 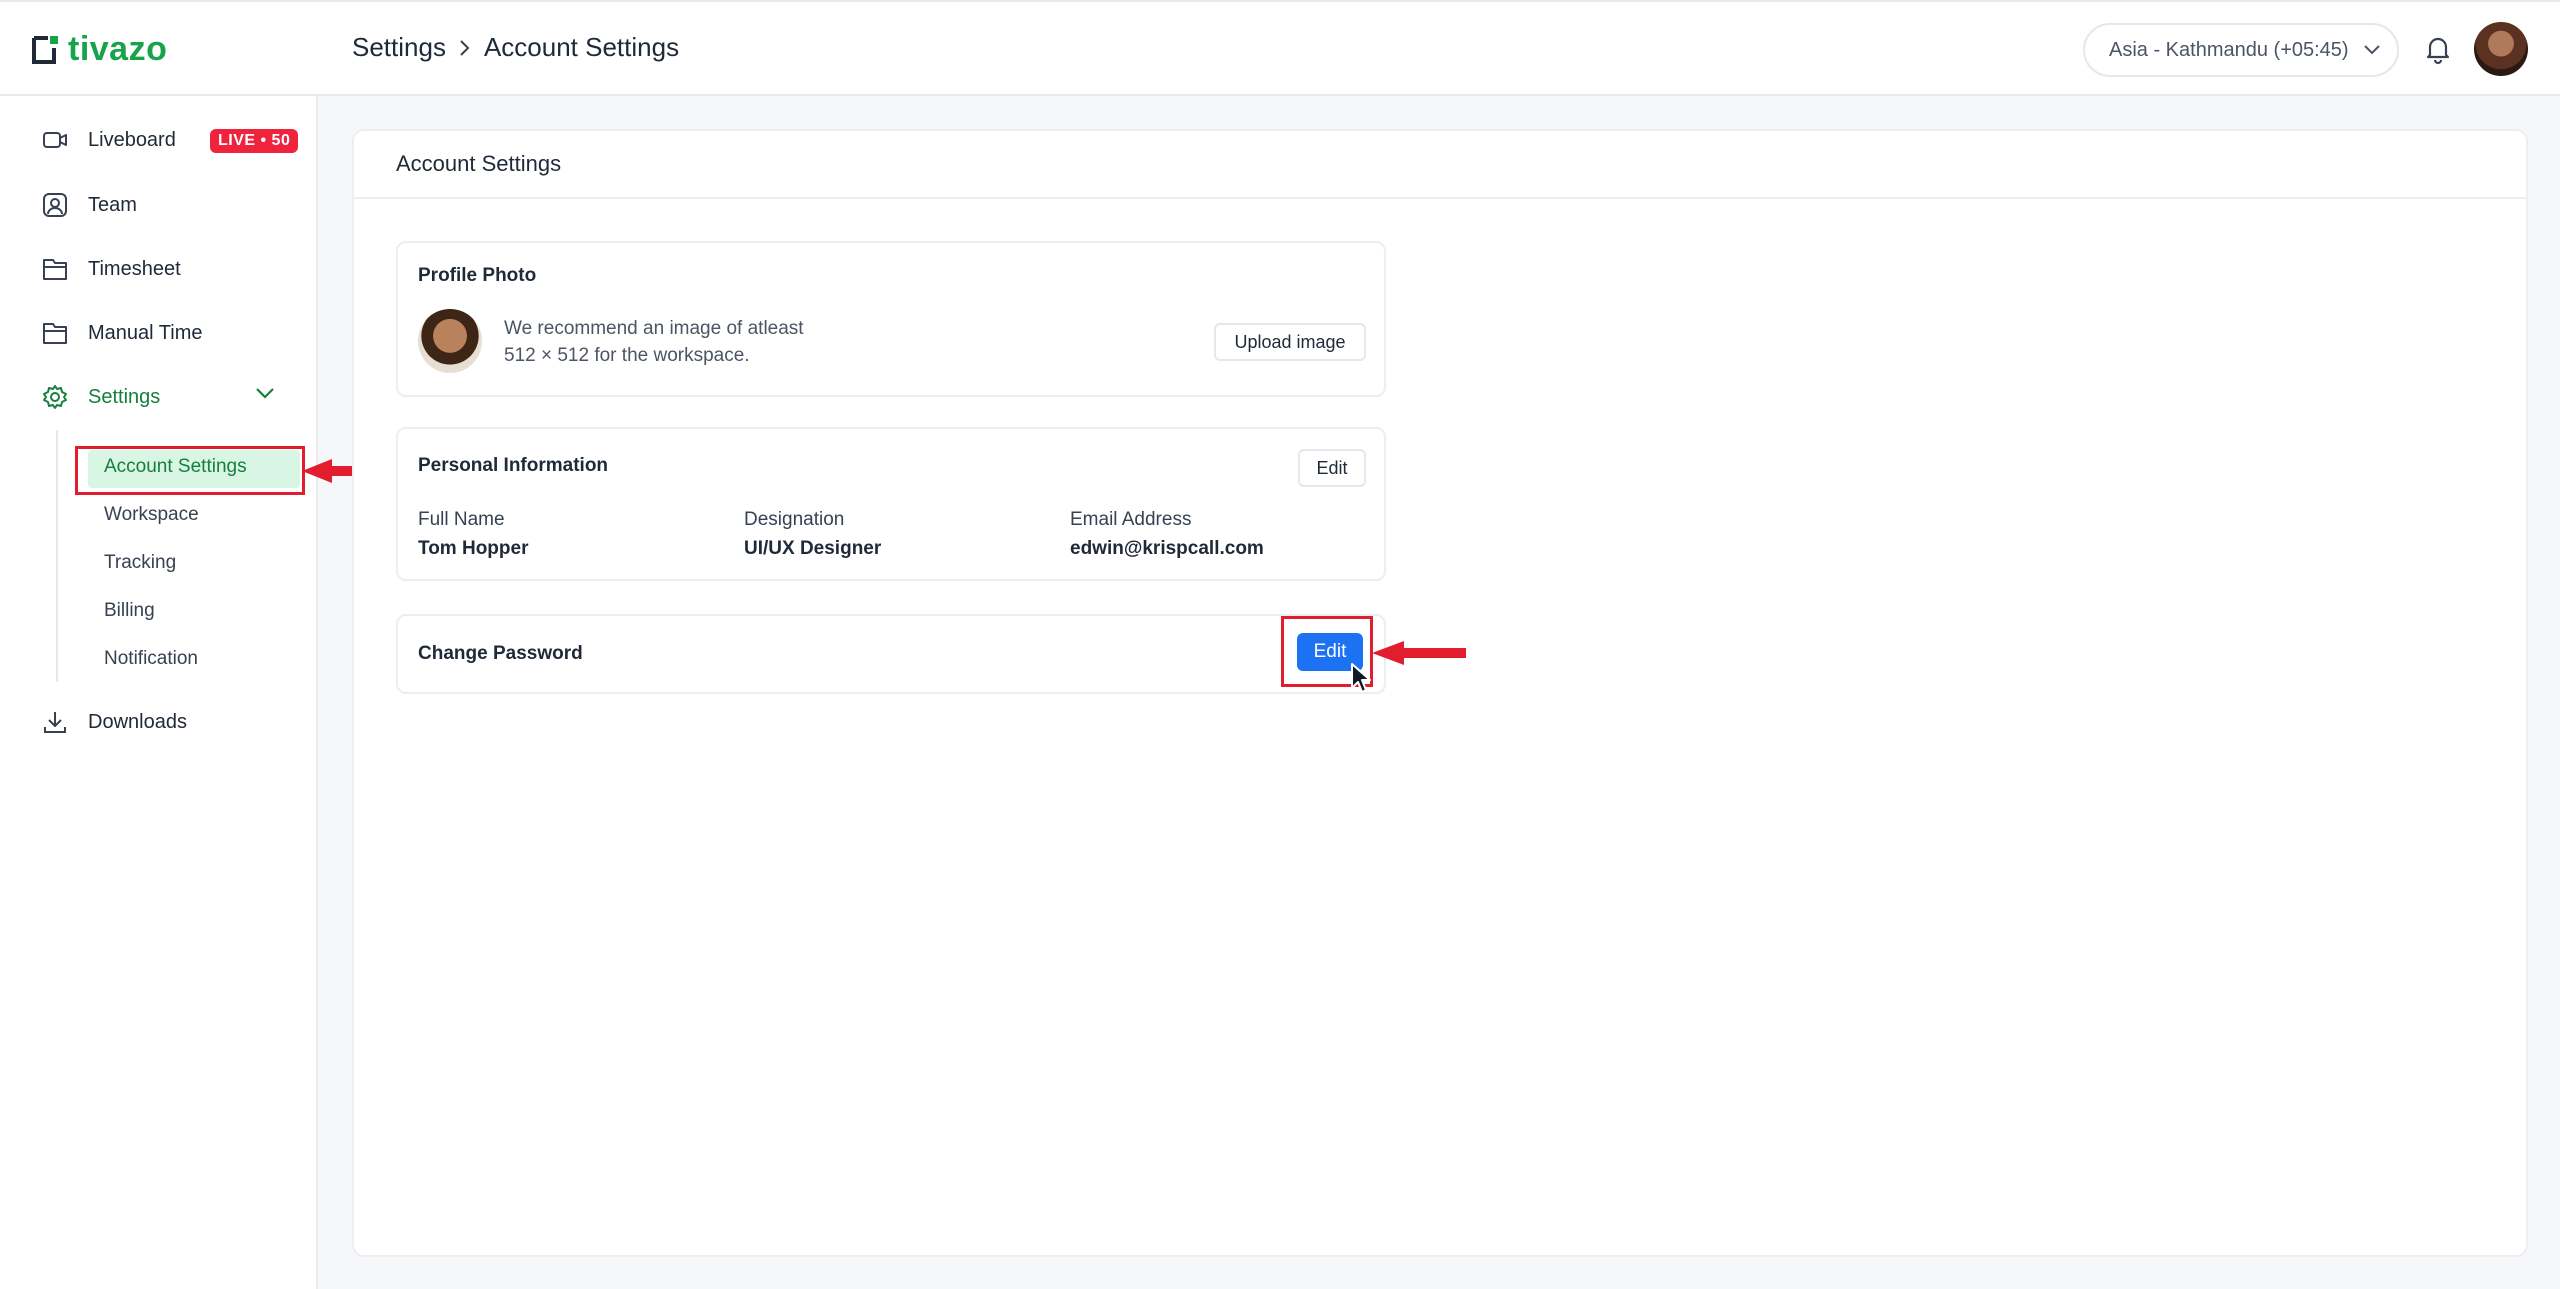 What do you see at coordinates (118, 49) in the screenshot?
I see `logo-text: tivazo` at bounding box center [118, 49].